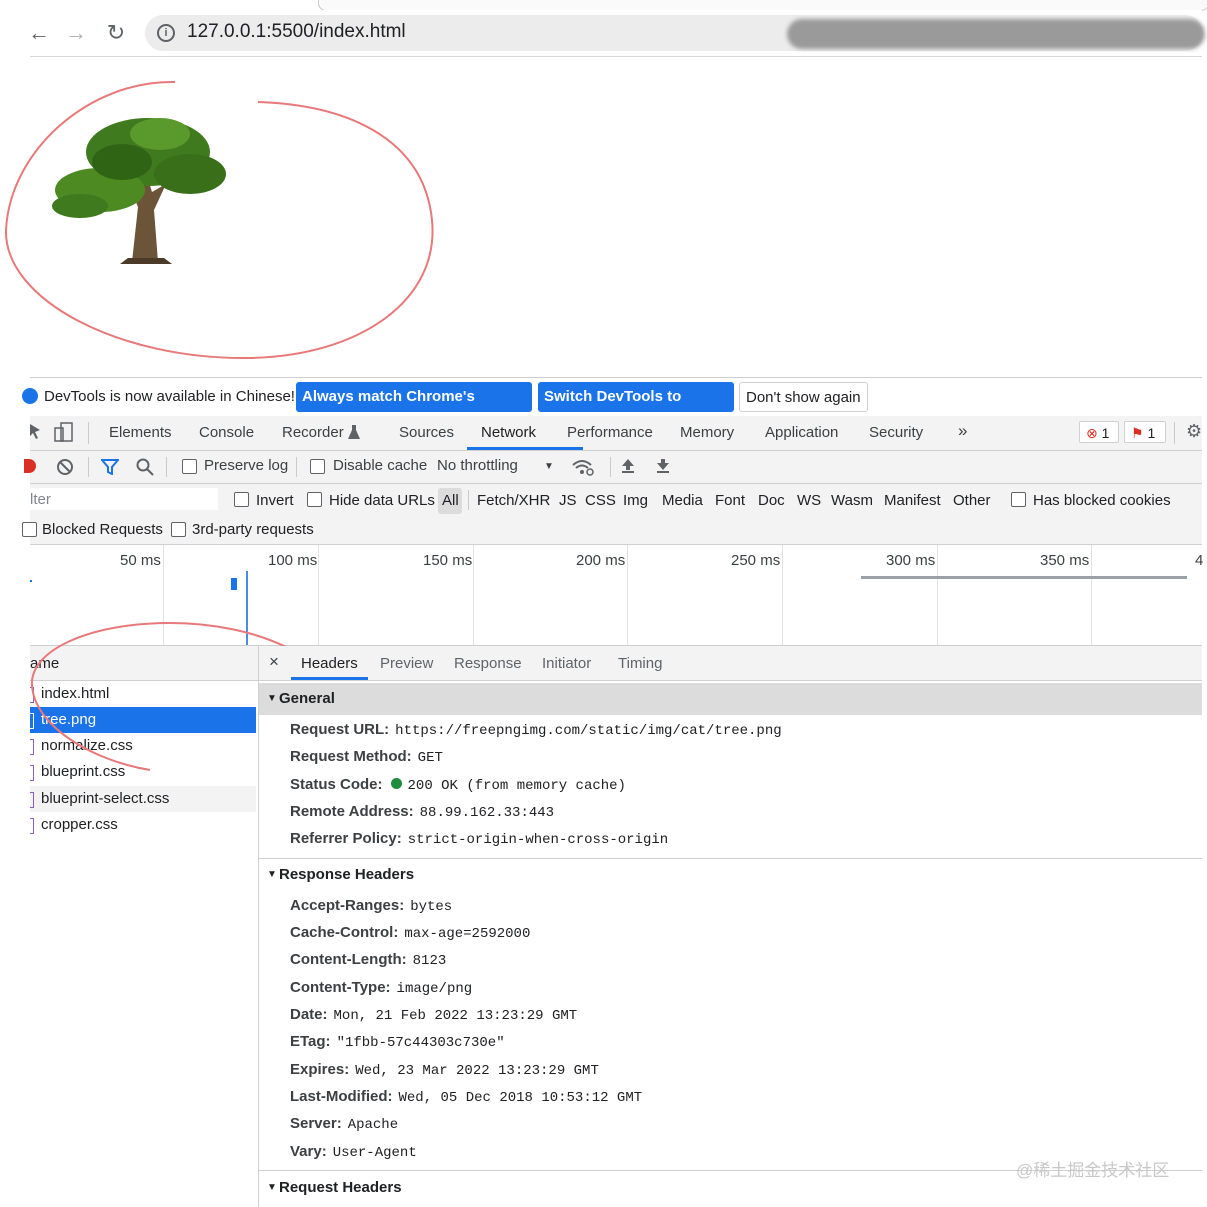 This screenshot has height=1207, width=1207. Describe the element at coordinates (76, 33) in the screenshot. I see `forward-button: →` at that location.